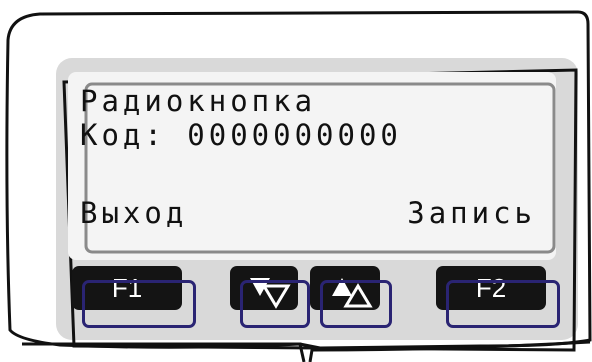  What do you see at coordinates (275, 304) in the screenshot?
I see `down-key-highlight` at bounding box center [275, 304].